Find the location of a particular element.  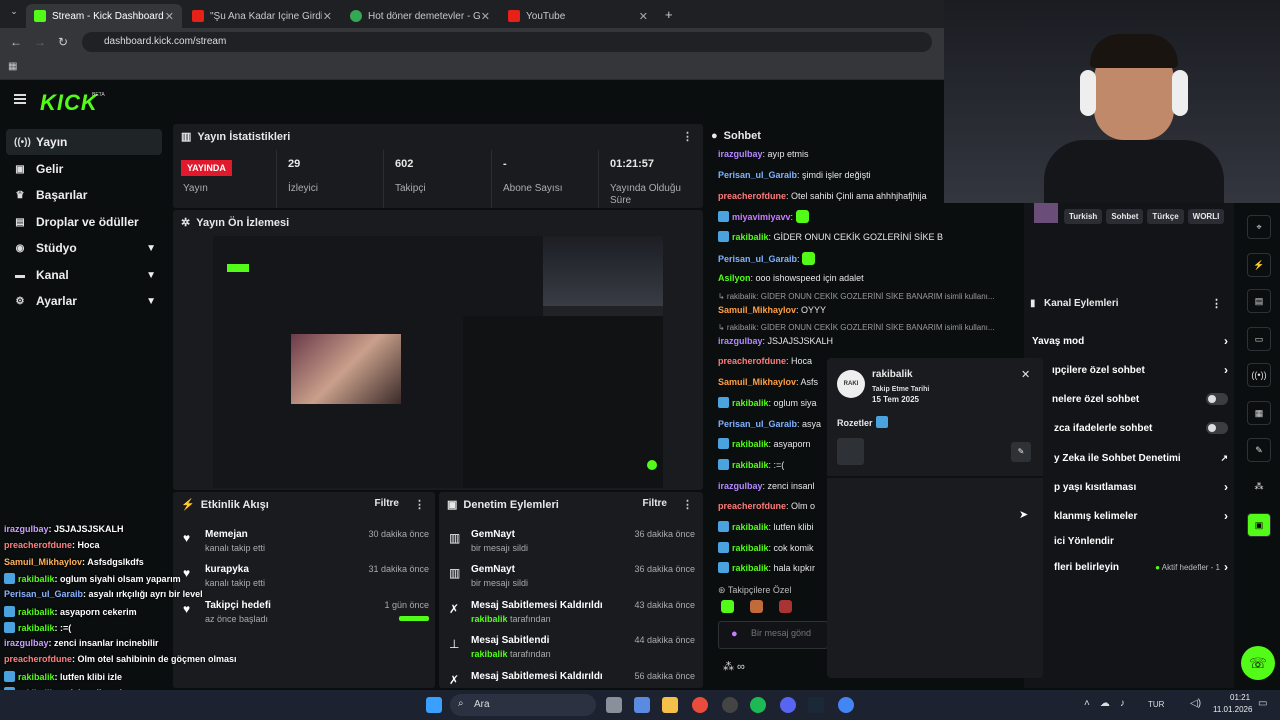

browser-tab-youtube-video: "Şu Ana Kadar İçine Girdiğim E✕ is located at coordinates (262, 16).